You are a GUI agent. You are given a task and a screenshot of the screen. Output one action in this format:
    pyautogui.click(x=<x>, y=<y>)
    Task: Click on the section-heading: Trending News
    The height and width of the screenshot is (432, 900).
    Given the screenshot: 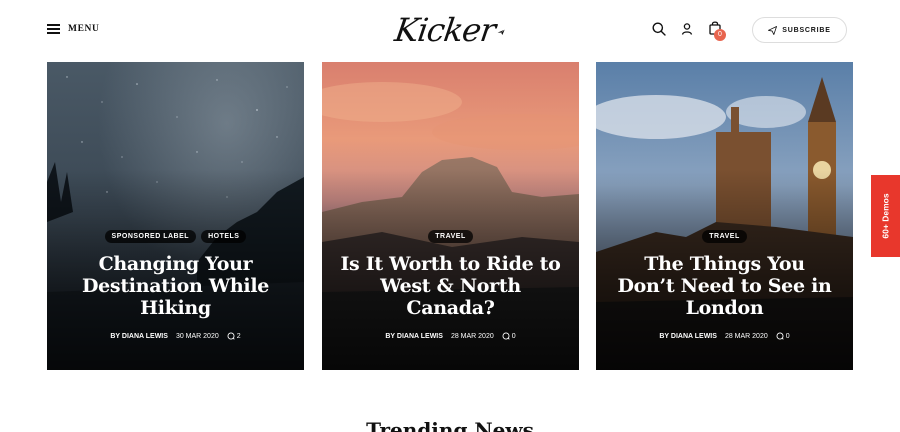 What is the action you would take?
    pyautogui.click(x=450, y=425)
    